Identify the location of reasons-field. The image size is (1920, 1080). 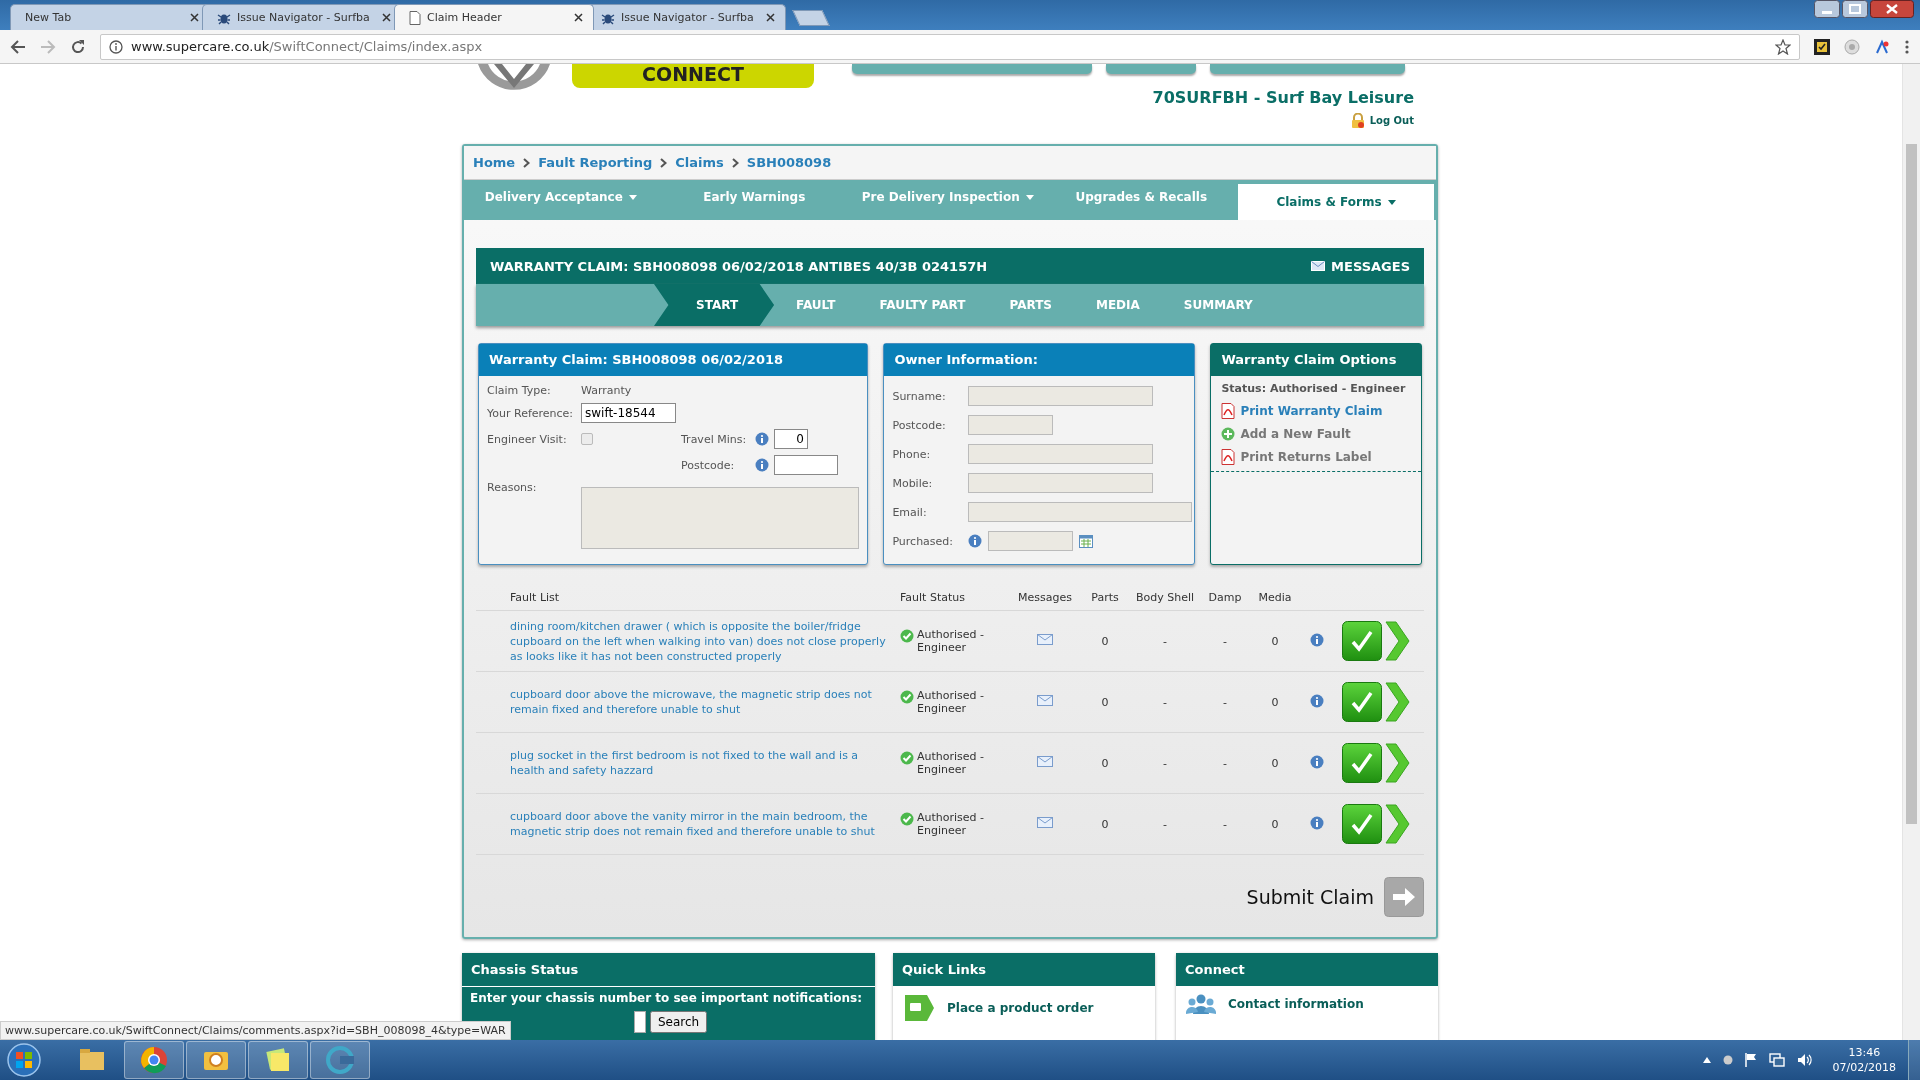
(720, 518).